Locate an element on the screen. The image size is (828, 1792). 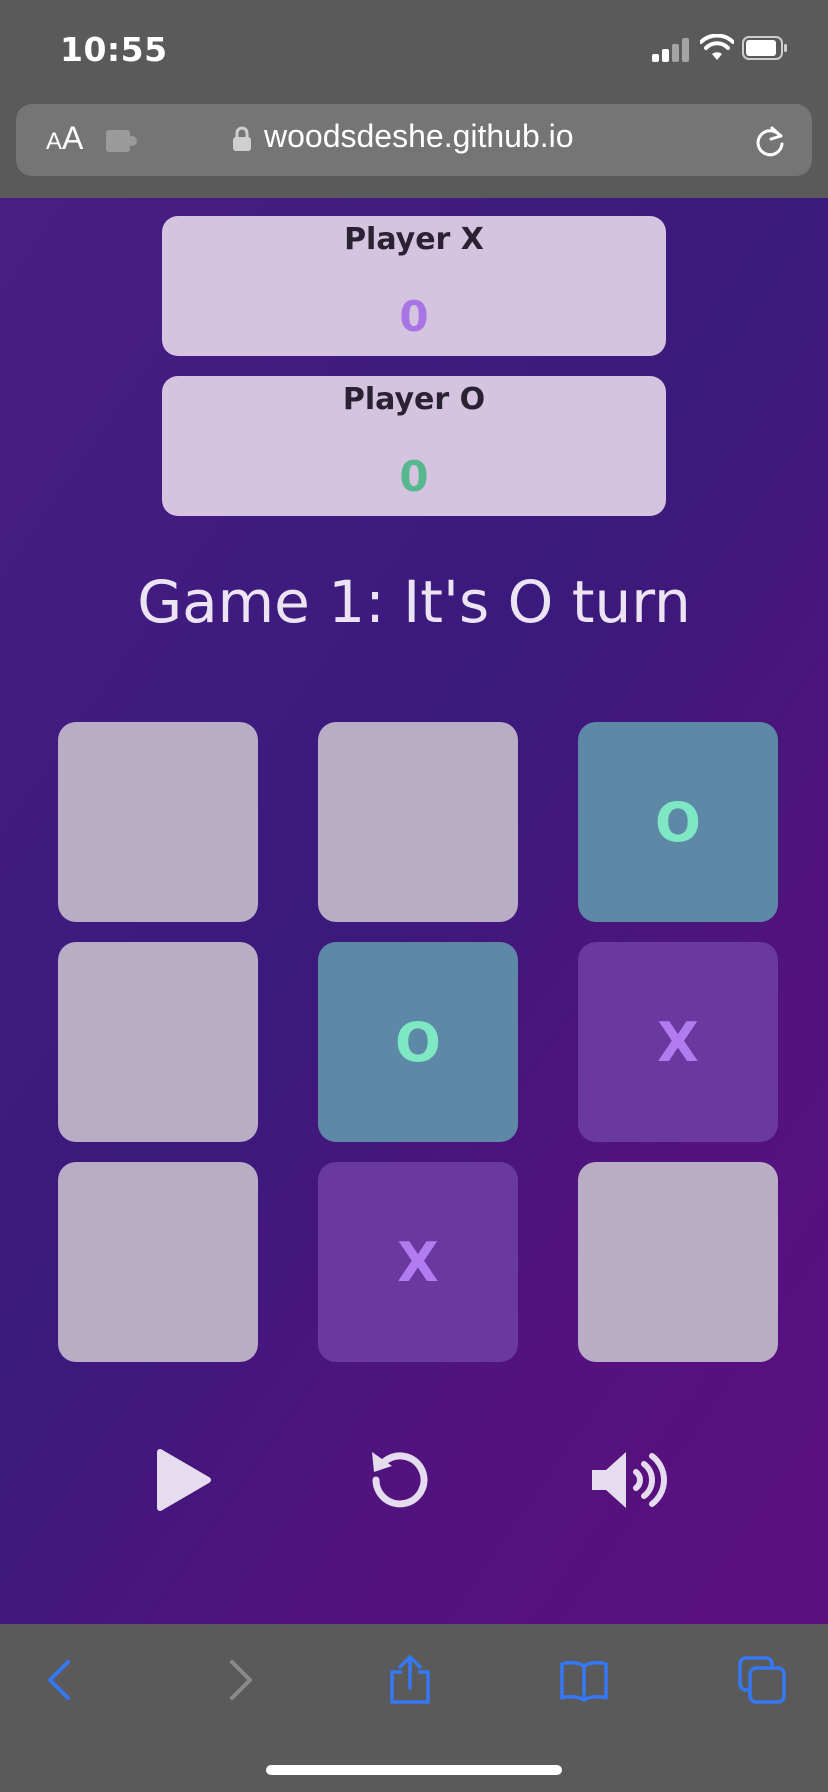
game-controls is located at coordinates (414, 1494).